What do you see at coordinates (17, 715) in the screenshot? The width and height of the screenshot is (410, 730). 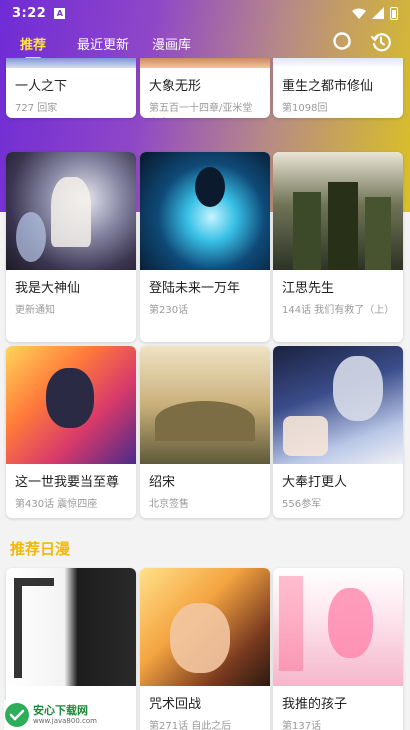 I see `watermark-shield-icon` at bounding box center [17, 715].